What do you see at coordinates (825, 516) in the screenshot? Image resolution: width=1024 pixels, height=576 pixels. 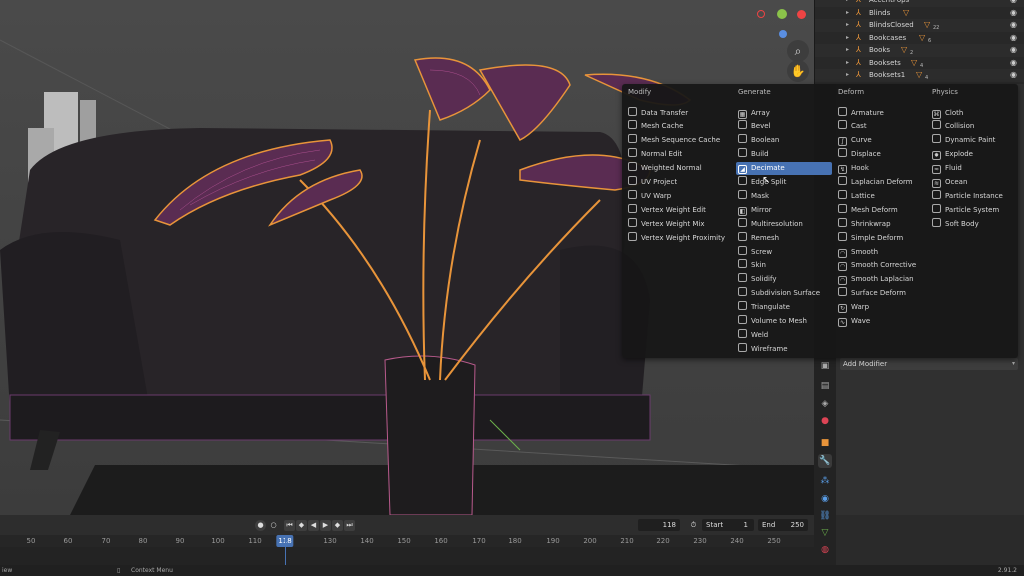 I see `constraints-tab-icon: ⛓` at bounding box center [825, 516].